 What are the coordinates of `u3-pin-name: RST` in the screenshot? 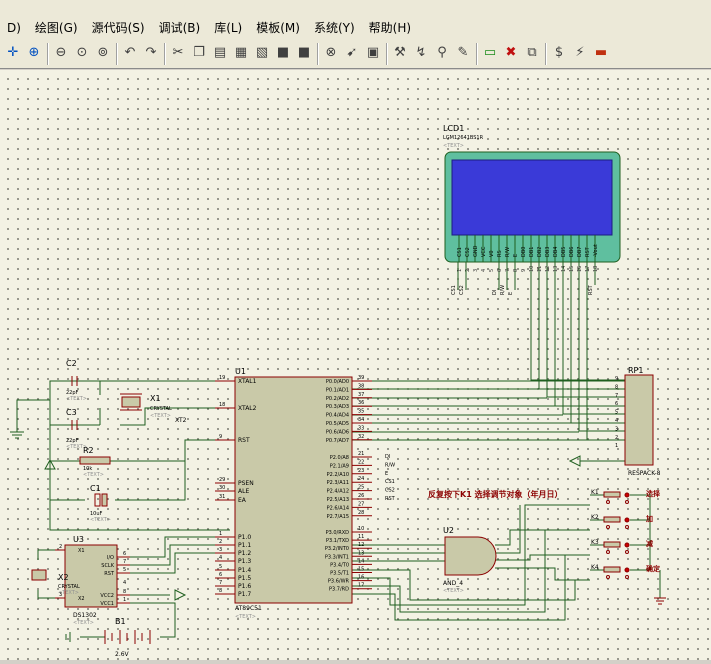 It's located at (109, 574).